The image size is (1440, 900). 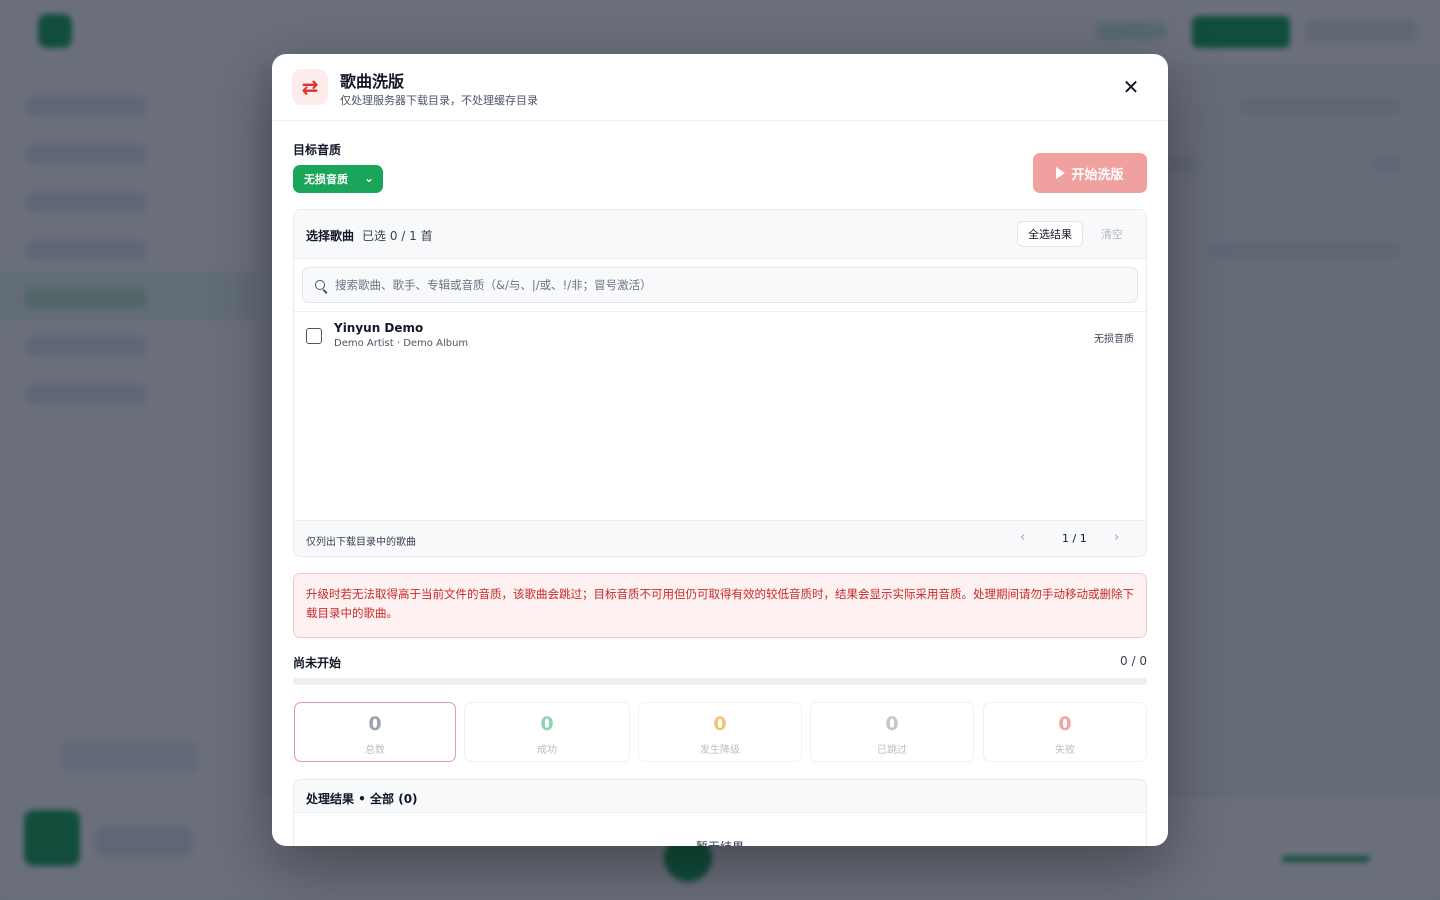 What do you see at coordinates (720, 796) in the screenshot?
I see `results-header: 处理结果 • 全部 (0)` at bounding box center [720, 796].